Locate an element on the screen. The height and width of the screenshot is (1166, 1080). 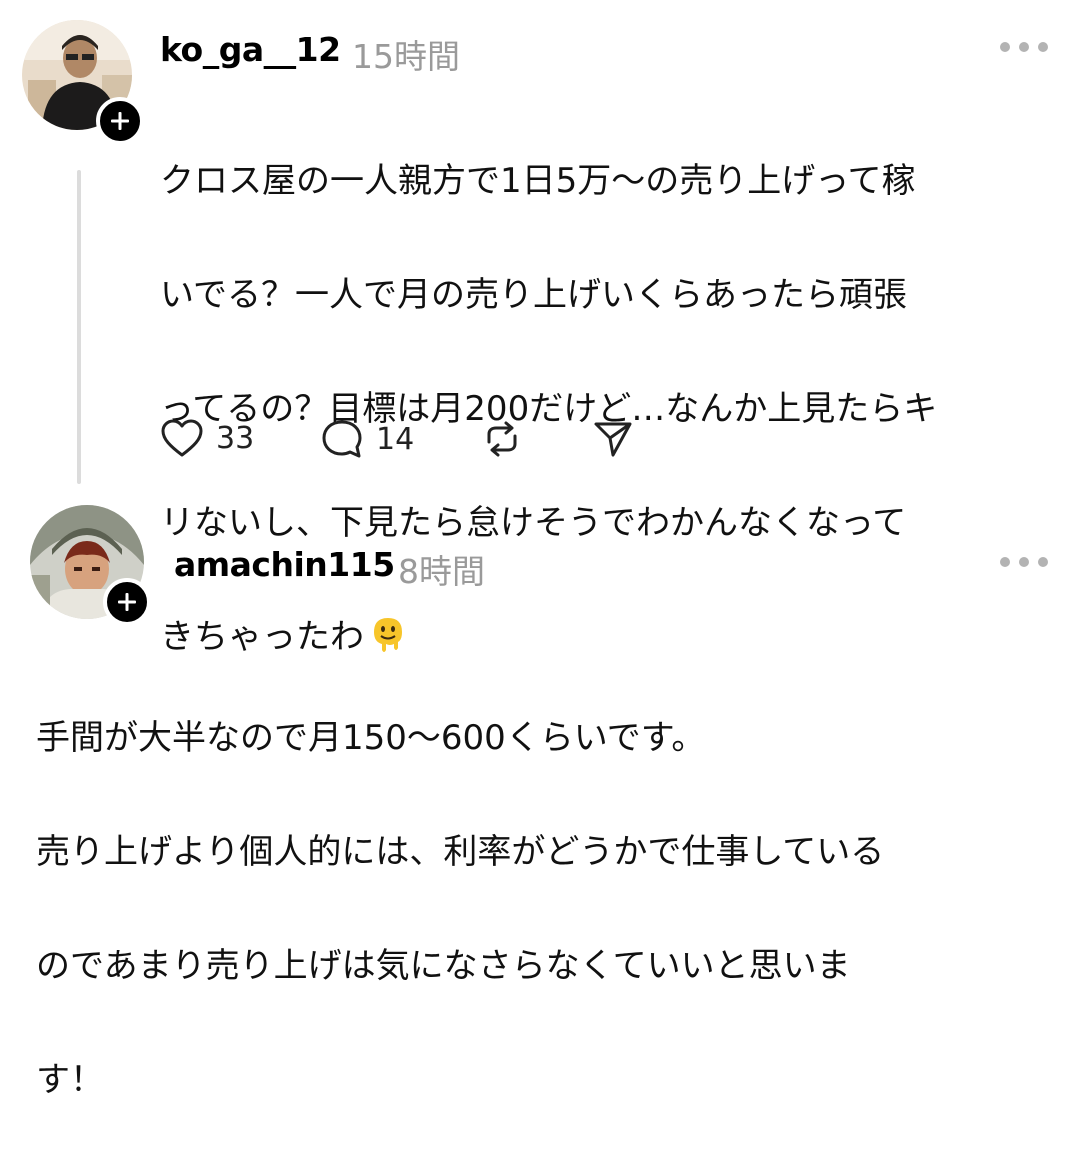
reply-text-line: 売り上げより個人的には、利率がどうかで仕事している is located at coordinates (460, 852).